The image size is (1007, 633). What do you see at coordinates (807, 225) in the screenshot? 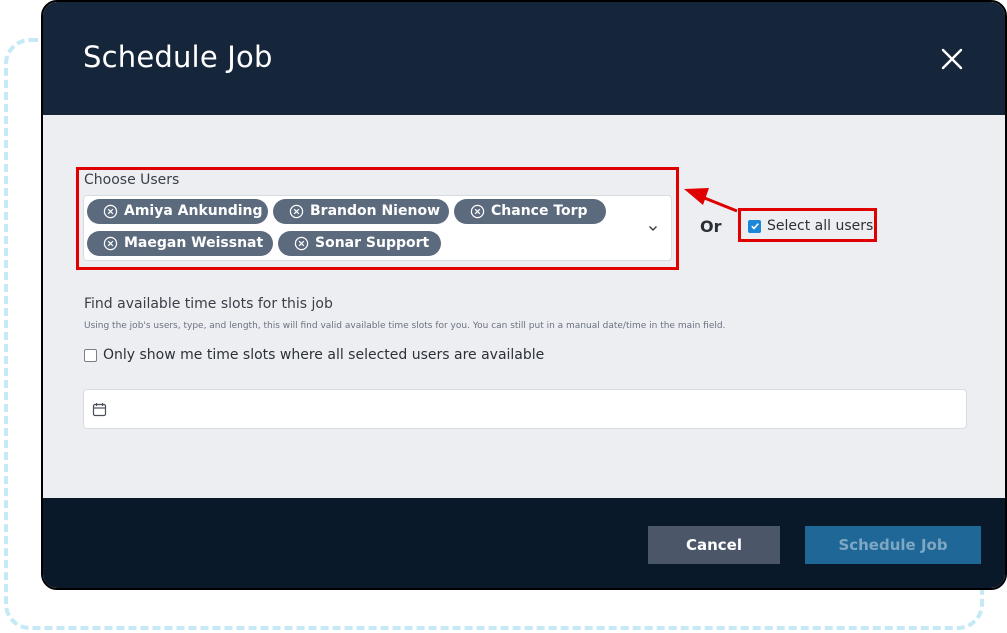
I see `annotation-highlight-select-all` at bounding box center [807, 225].